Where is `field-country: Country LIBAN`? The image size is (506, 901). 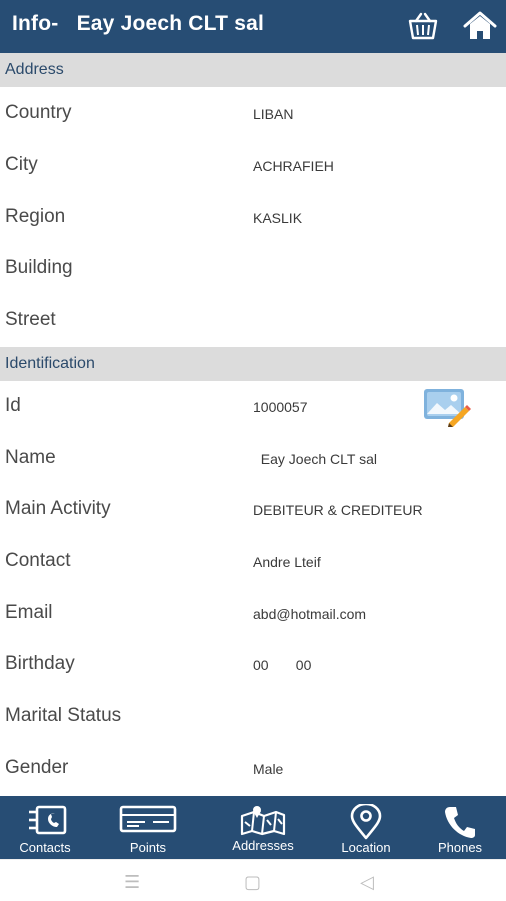 field-country: Country LIBAN is located at coordinates (253, 114).